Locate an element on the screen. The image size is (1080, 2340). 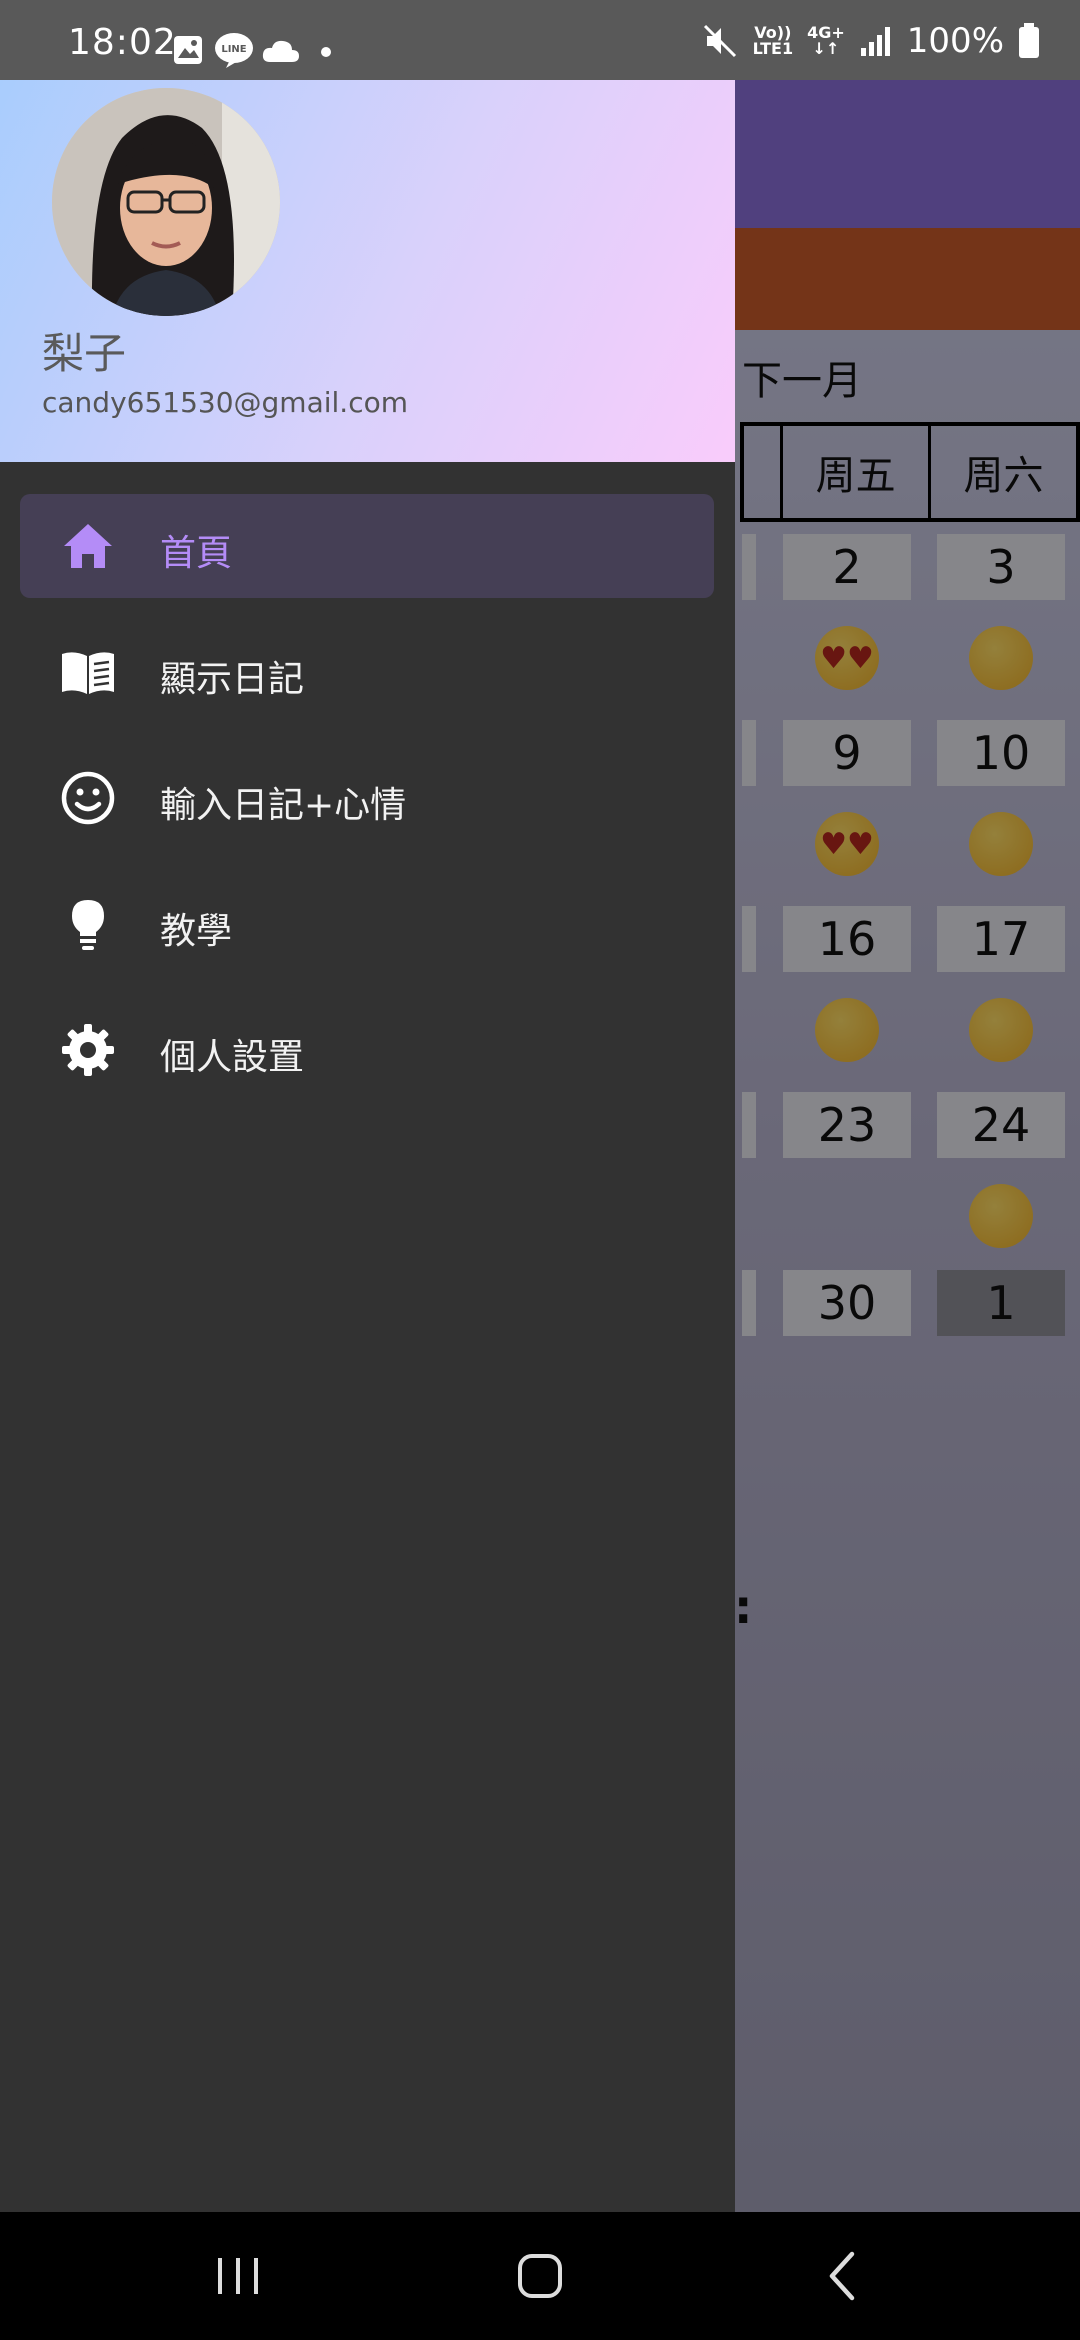
signal-icon is located at coordinates (875, 41).